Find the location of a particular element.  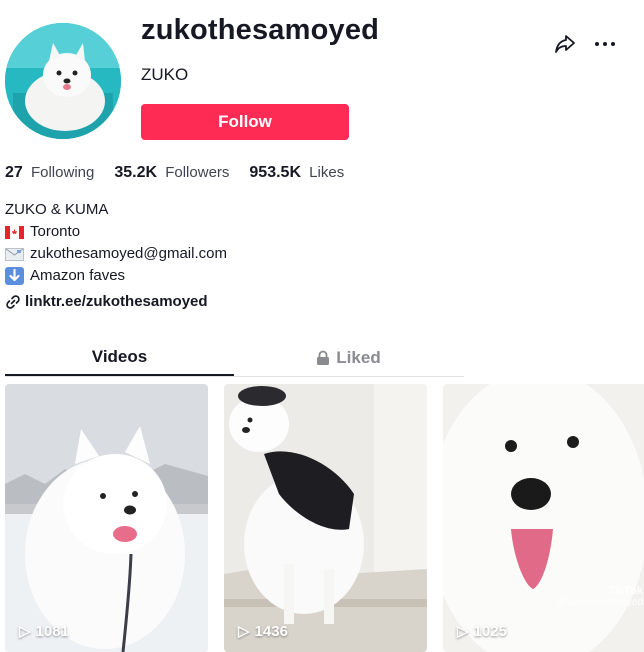

profile-username: zukothesamoyed is located at coordinates (260, 30).